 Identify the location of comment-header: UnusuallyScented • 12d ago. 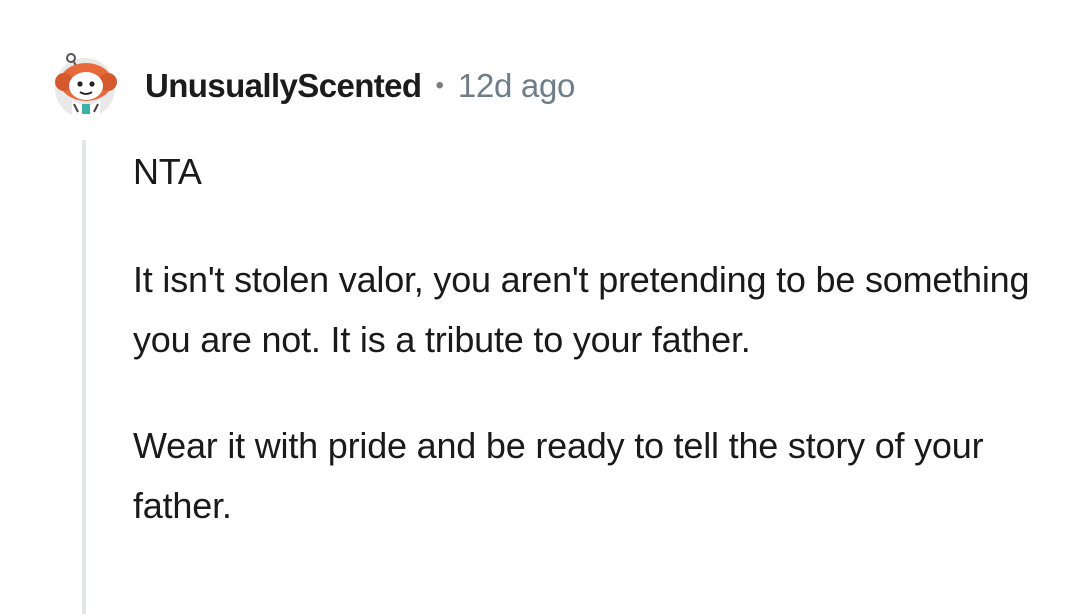
(360, 86).